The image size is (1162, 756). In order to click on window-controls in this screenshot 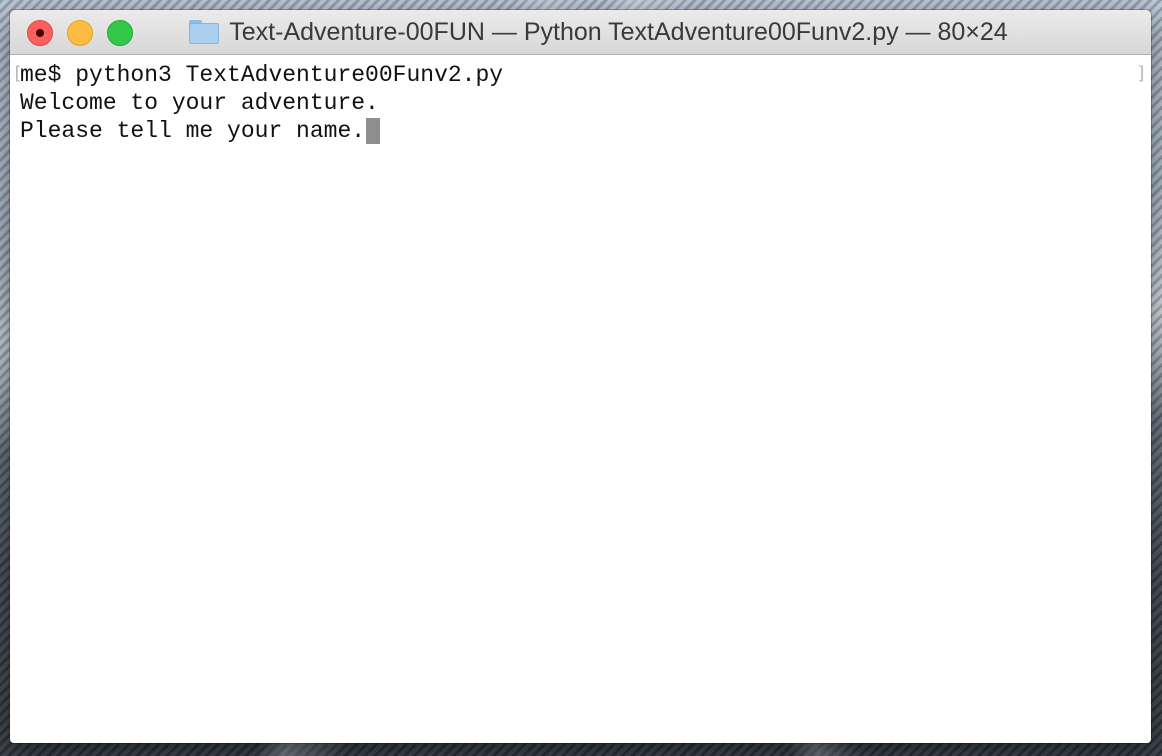, I will do `click(80, 33)`.